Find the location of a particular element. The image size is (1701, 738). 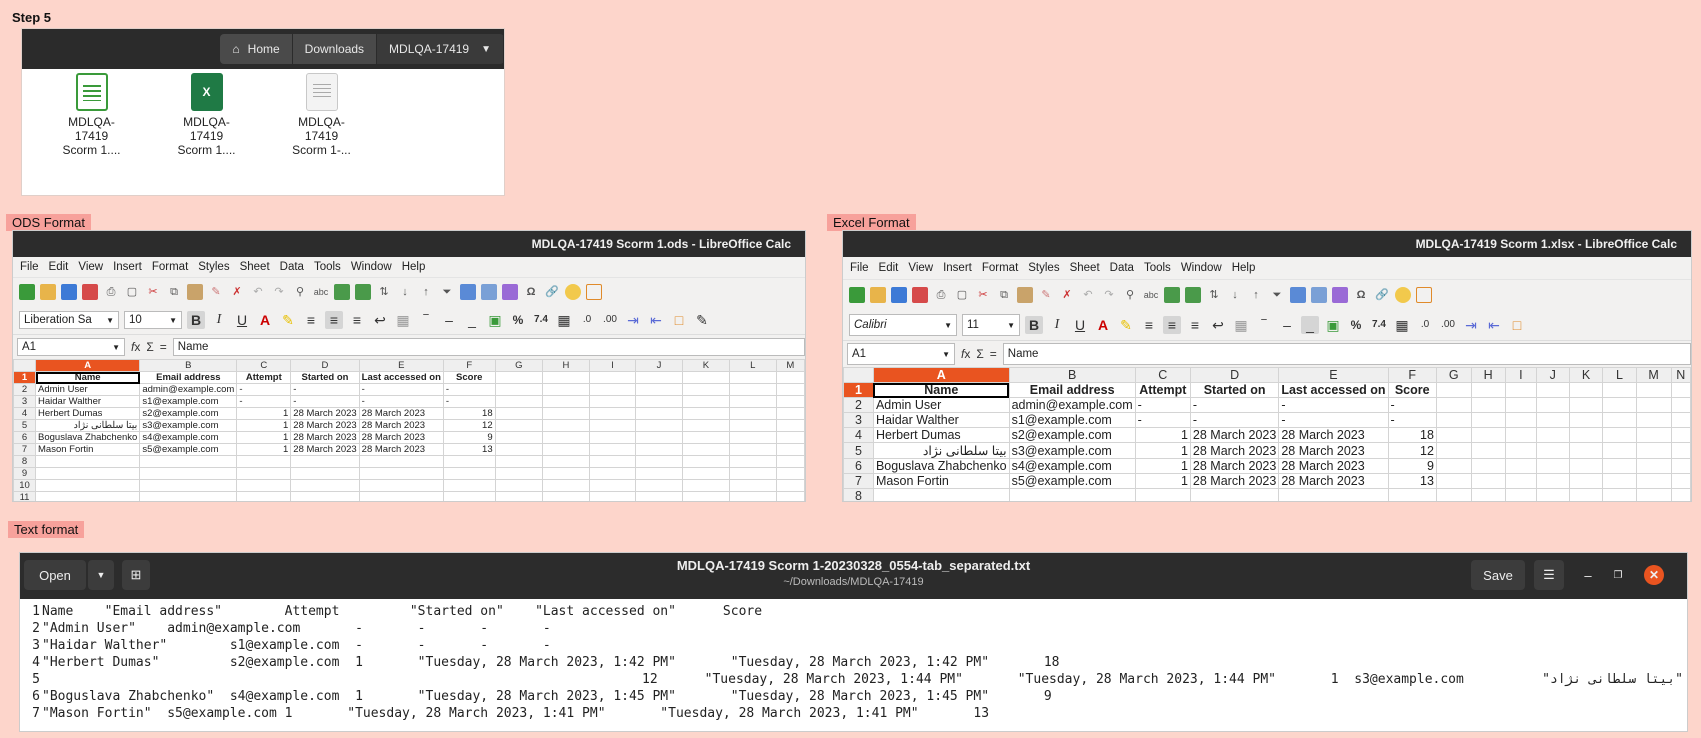

cell: Haidar Walther is located at coordinates (941, 420).